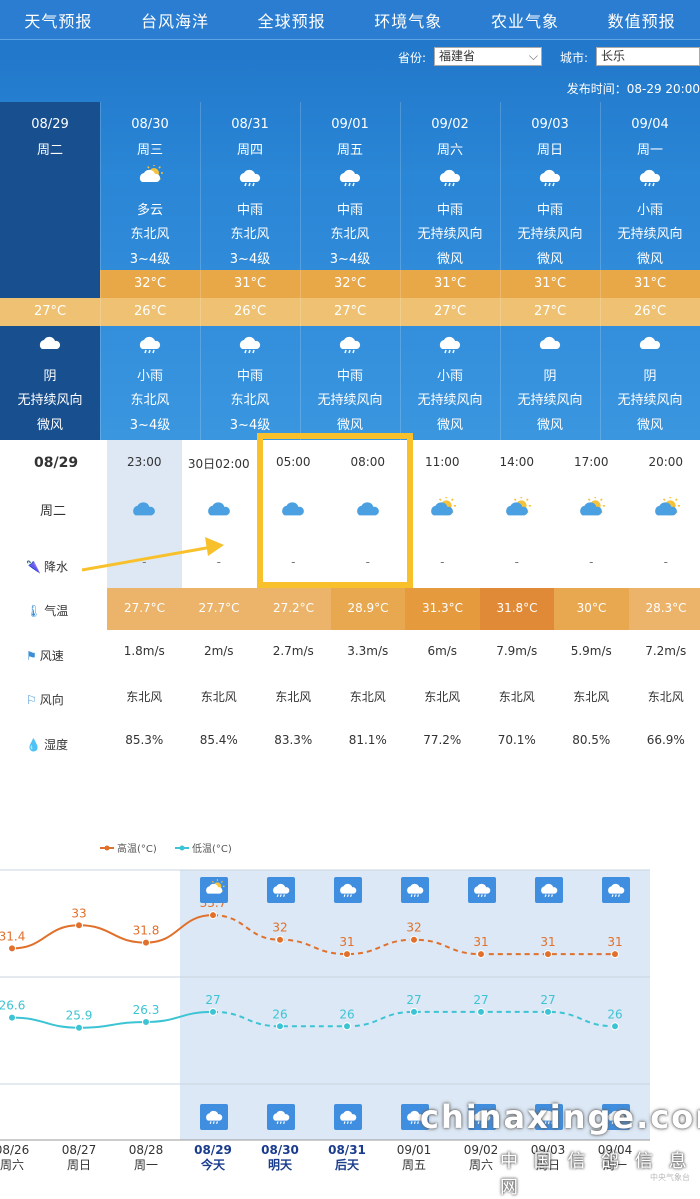 The width and height of the screenshot is (700, 1199). What do you see at coordinates (642, 20) in the screenshot?
I see `nav-item: 数值预报` at bounding box center [642, 20].